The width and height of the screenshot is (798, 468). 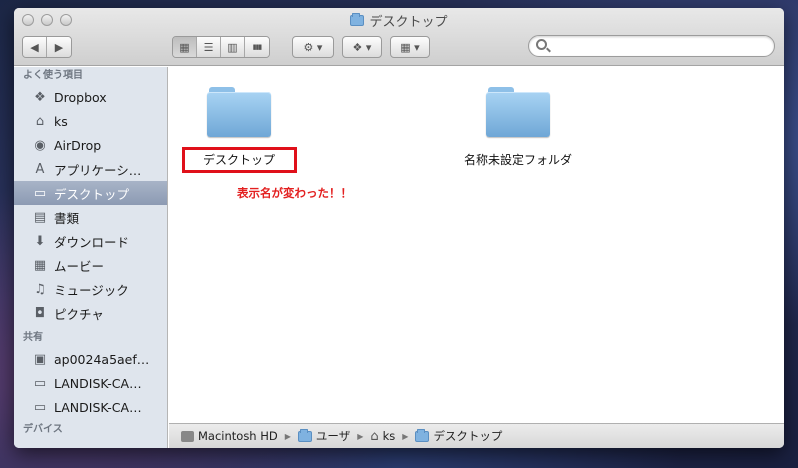 I want to click on dropbox-button: ❖ ▾, so click(x=362, y=47).